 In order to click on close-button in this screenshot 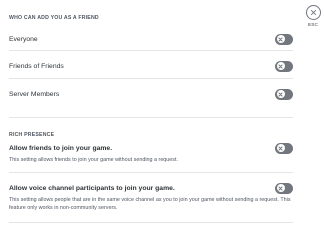, I will do `click(313, 12)`.